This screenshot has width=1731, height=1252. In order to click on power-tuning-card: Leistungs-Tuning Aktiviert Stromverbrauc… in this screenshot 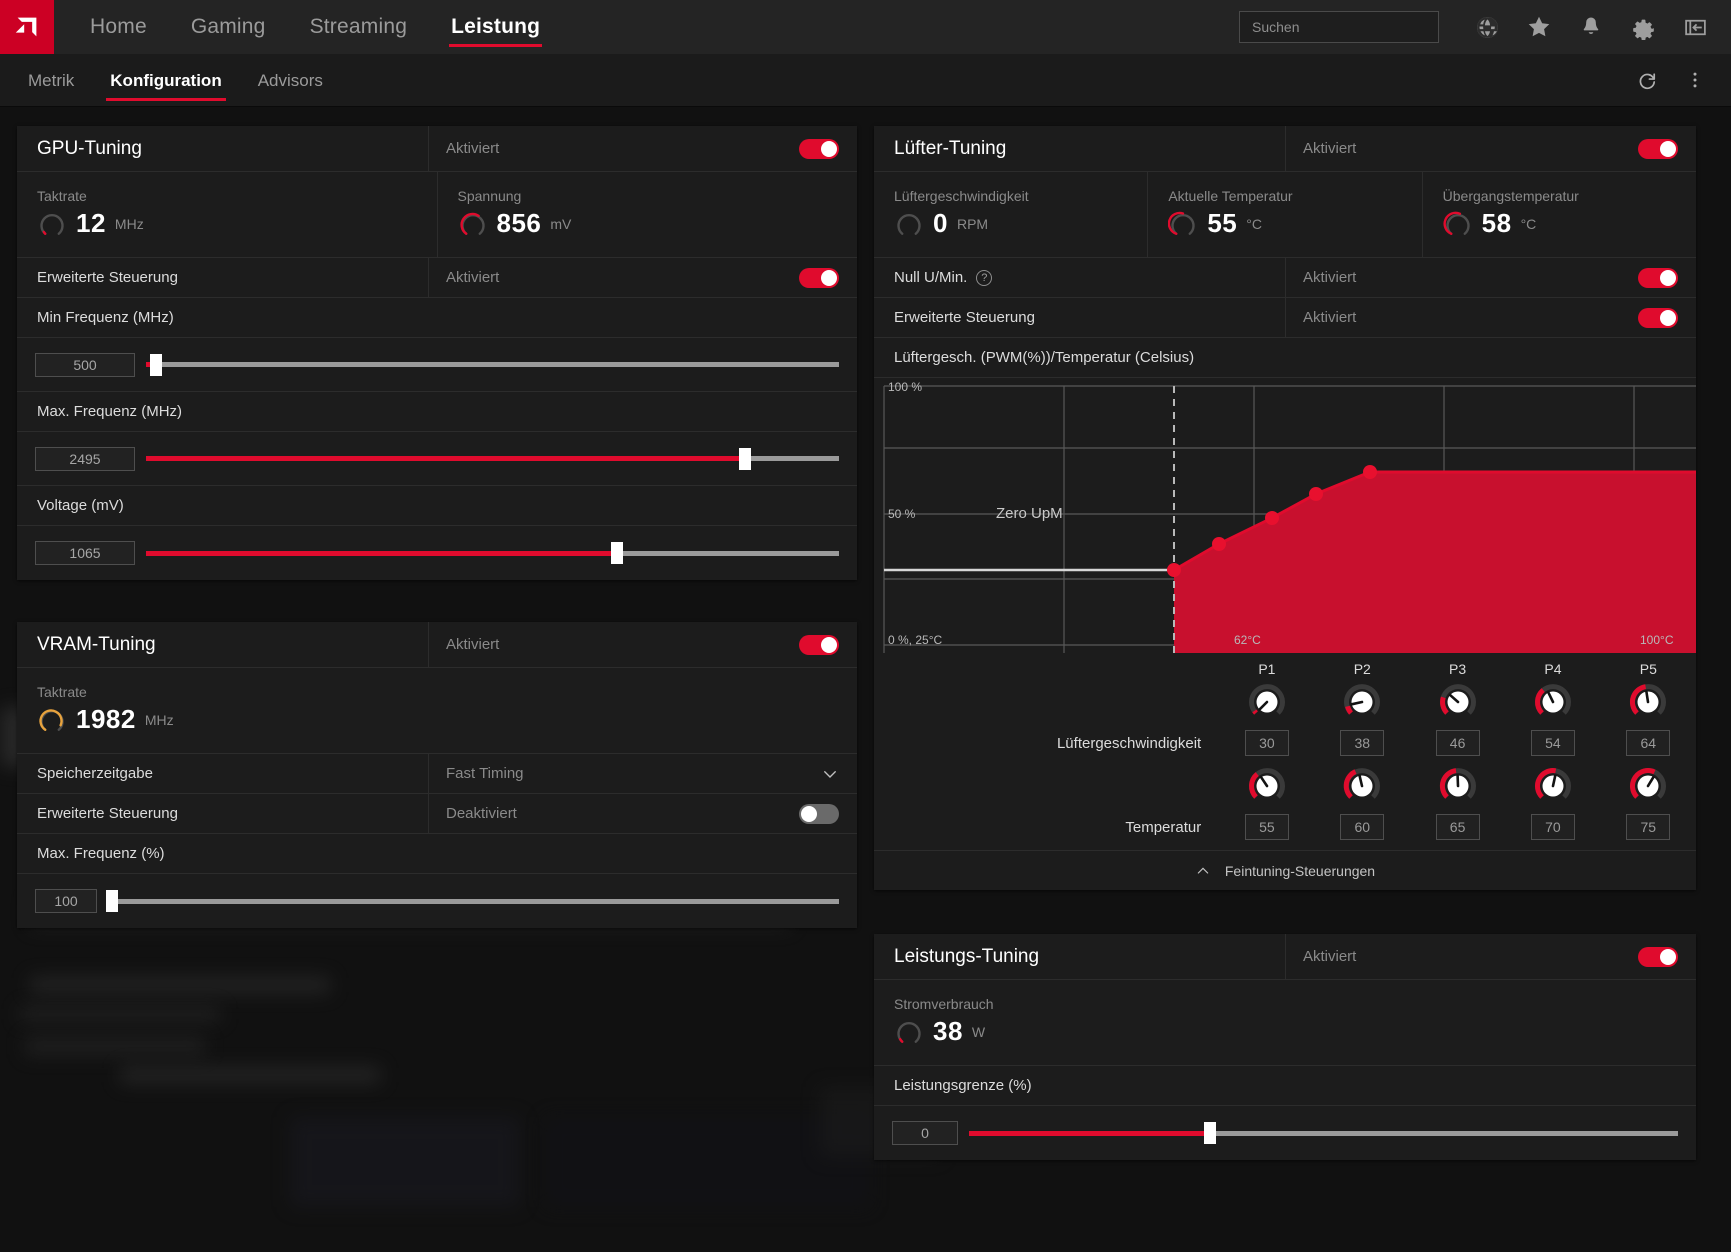, I will do `click(1285, 1047)`.